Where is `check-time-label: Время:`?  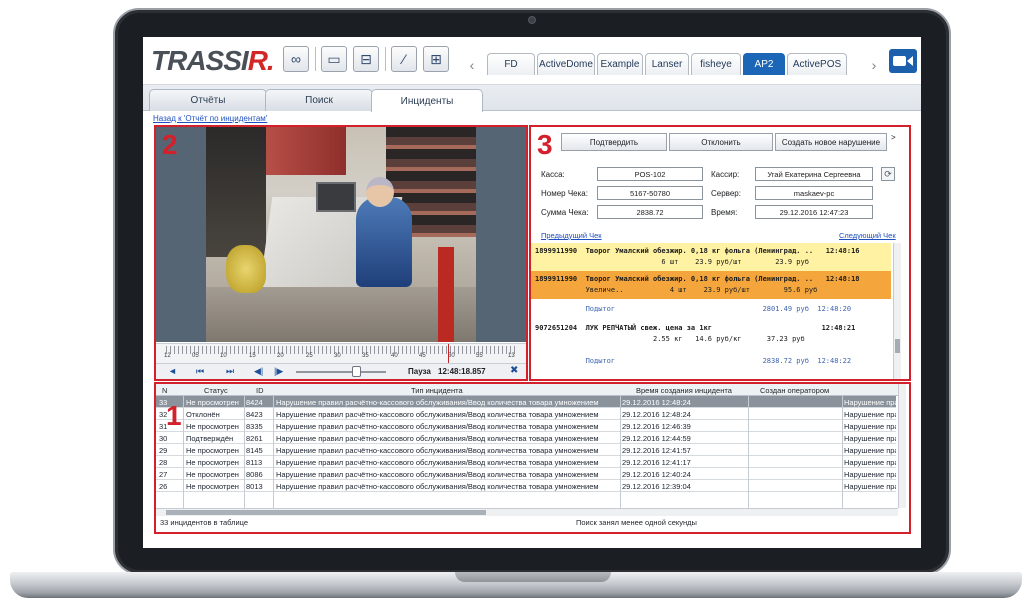 check-time-label: Время: is located at coordinates (724, 212).